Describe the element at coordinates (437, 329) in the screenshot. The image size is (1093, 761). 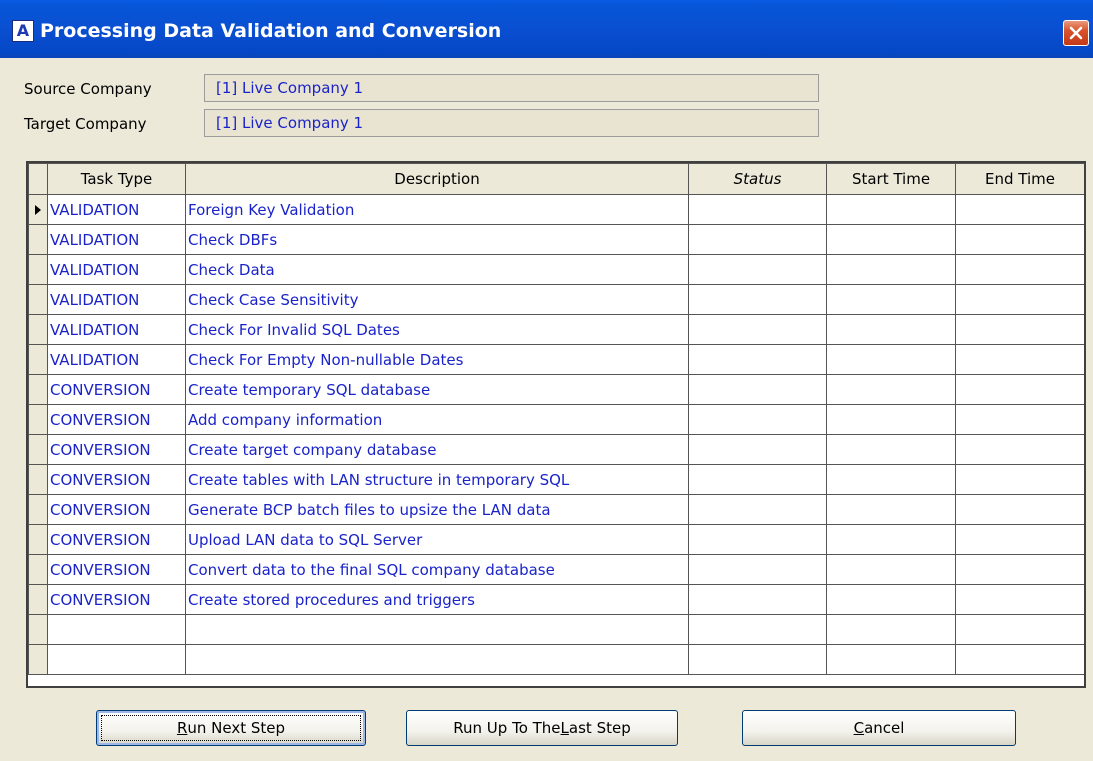
I see `cell-description: Check For Invalid SQL Dates` at that location.